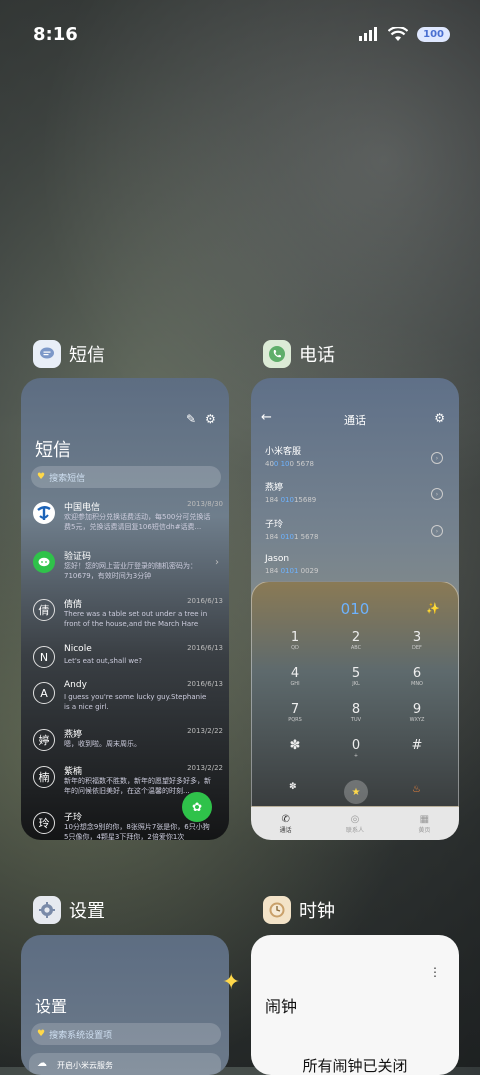 This screenshot has height=1075, width=480. What do you see at coordinates (75, 685) in the screenshot?
I see `conversation-name: Andy` at bounding box center [75, 685].